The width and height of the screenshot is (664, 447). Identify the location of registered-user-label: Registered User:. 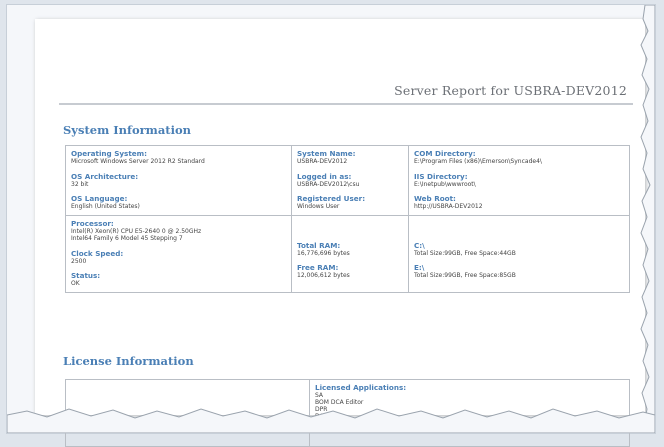
(331, 198).